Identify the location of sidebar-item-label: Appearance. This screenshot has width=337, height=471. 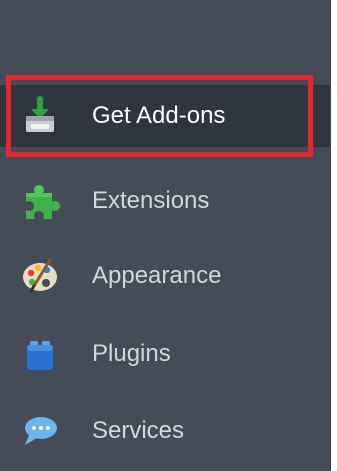
(157, 275).